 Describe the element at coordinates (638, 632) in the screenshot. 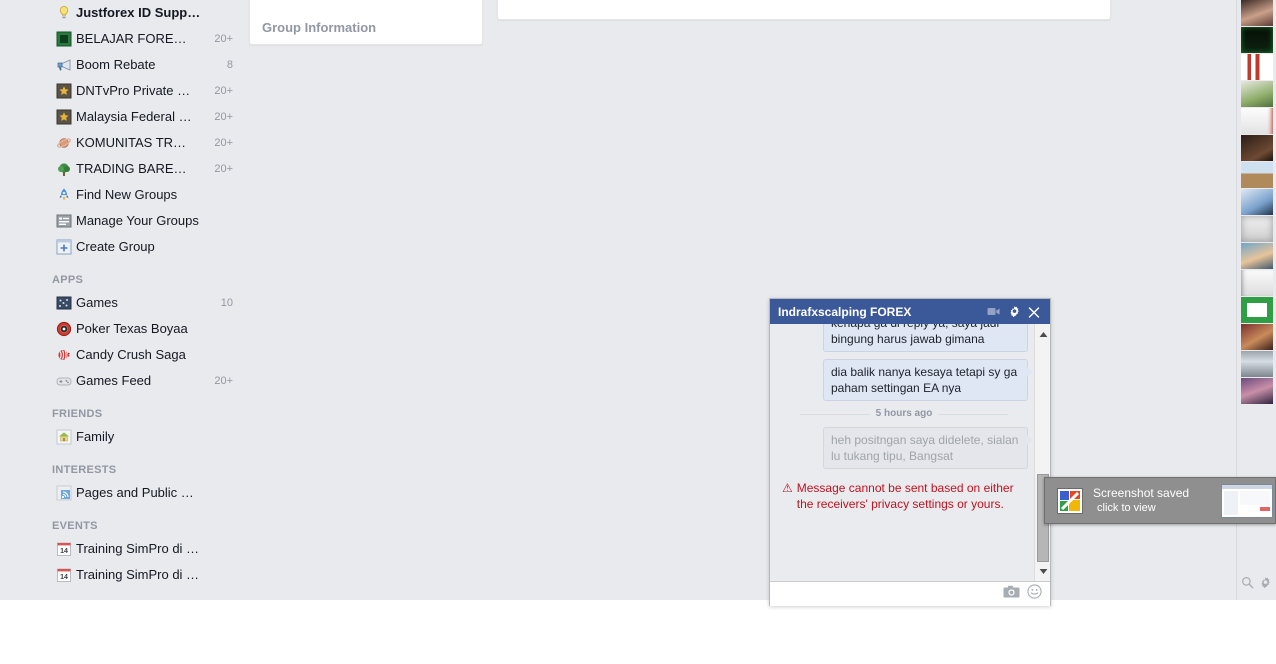

I see `page-bottom-whitespace` at that location.